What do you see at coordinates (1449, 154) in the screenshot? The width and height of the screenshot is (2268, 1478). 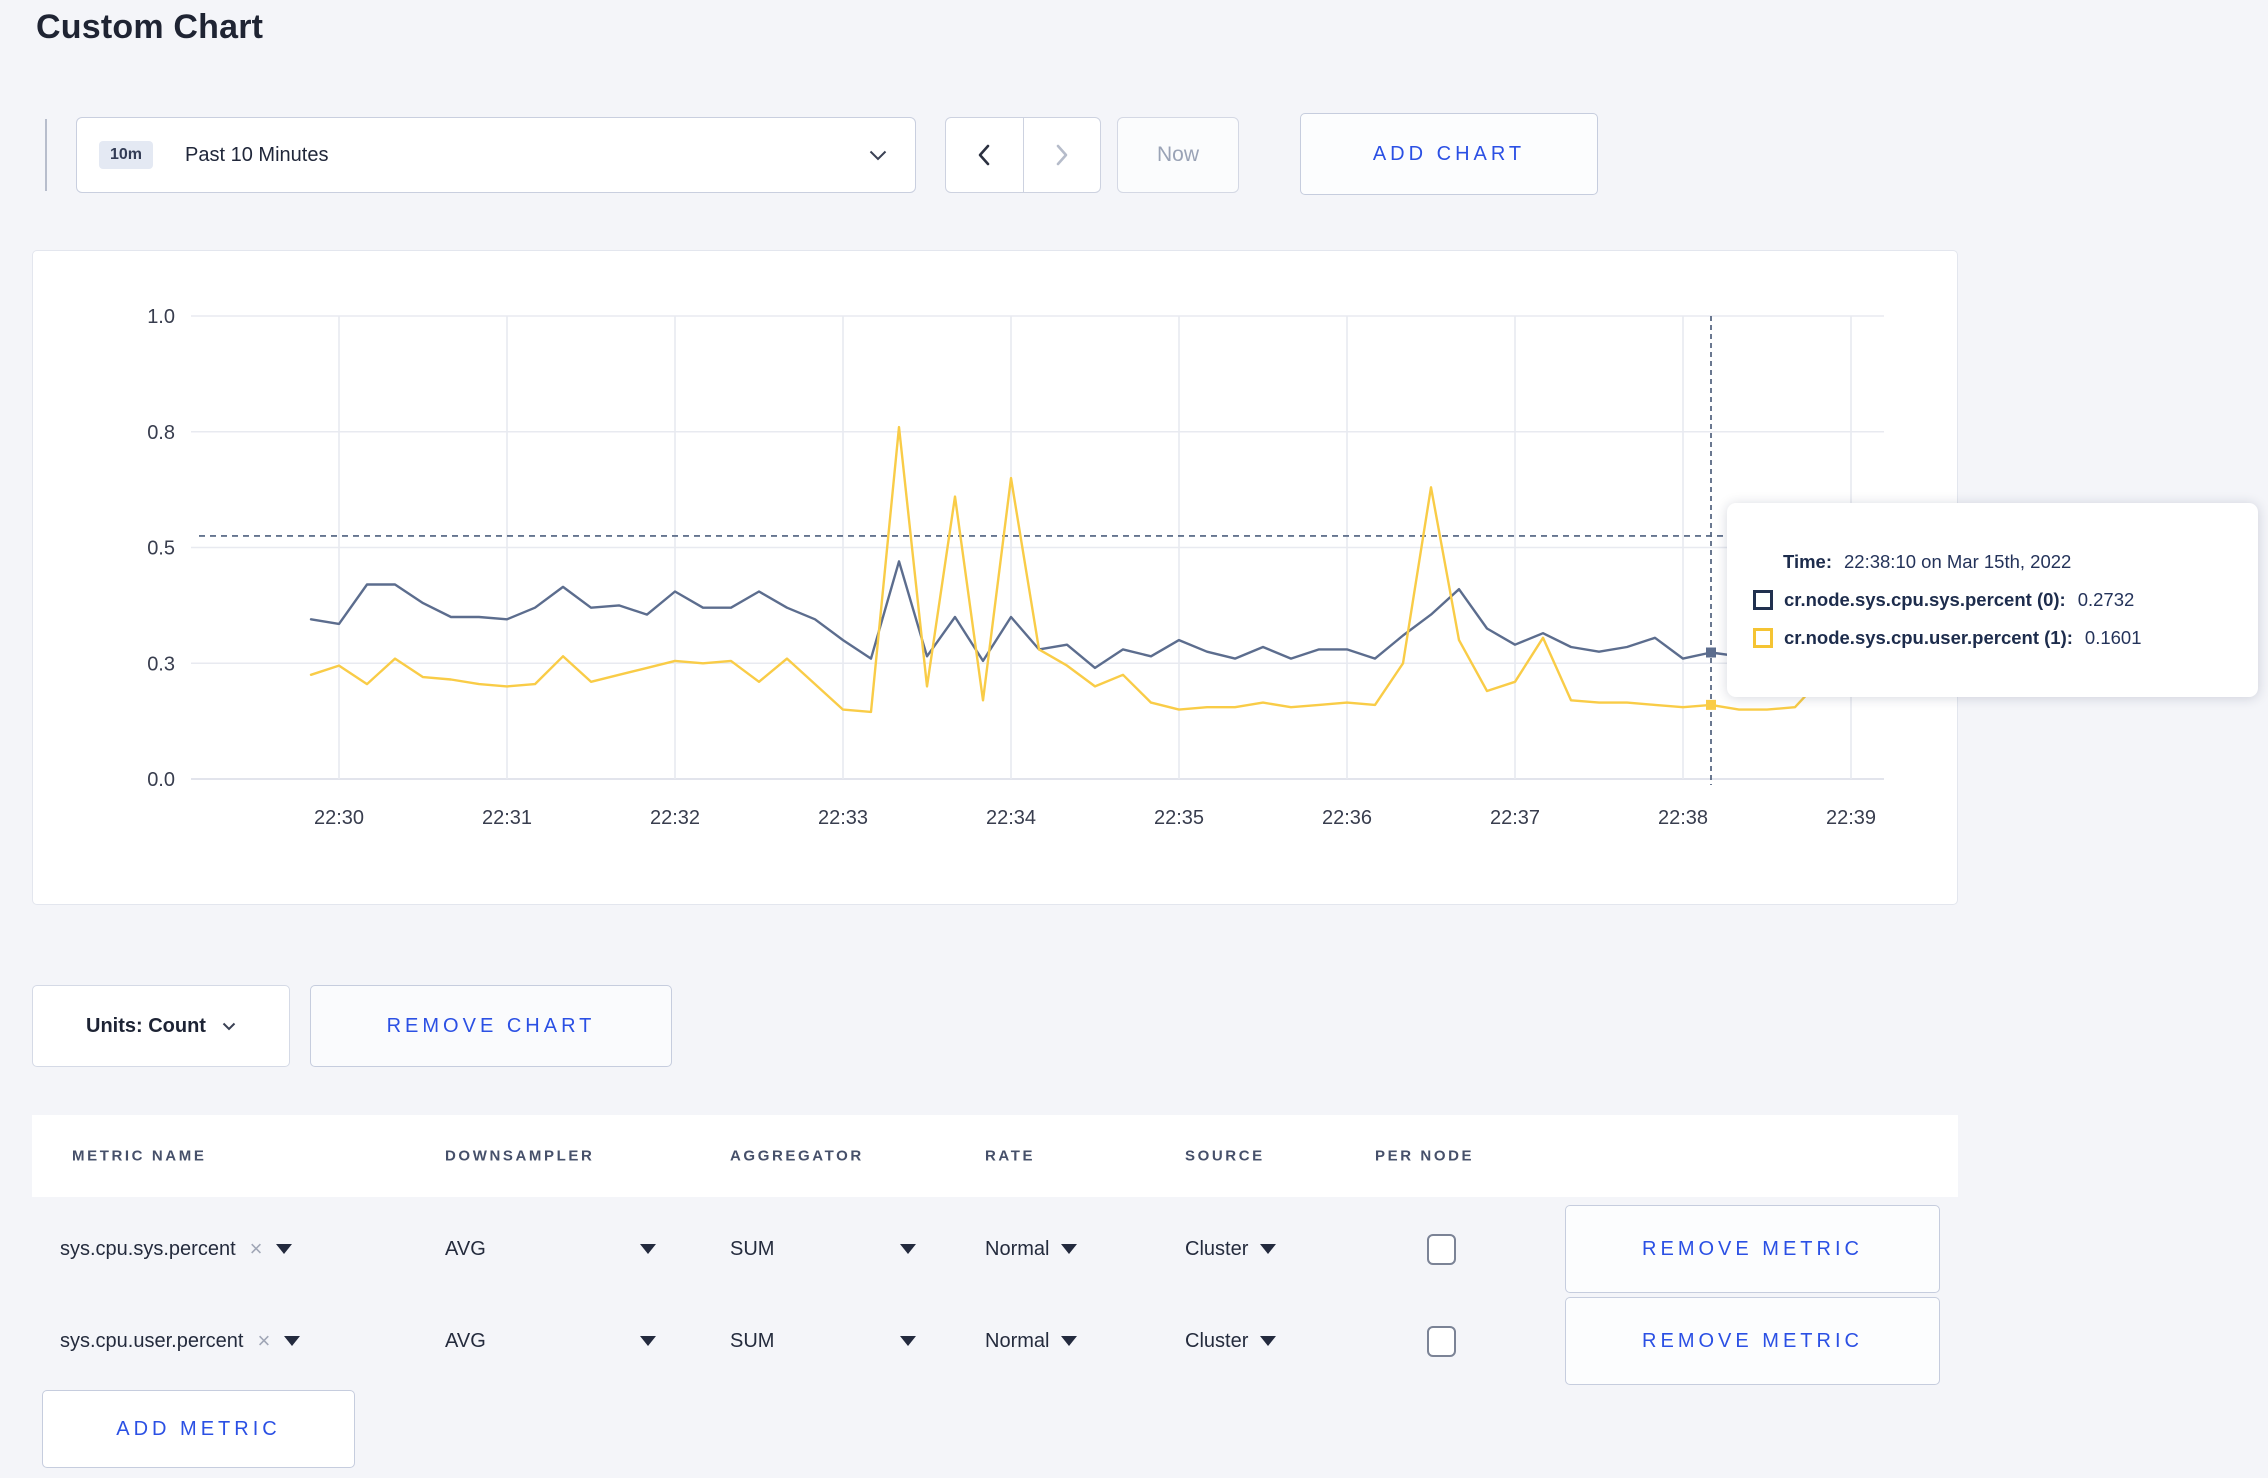 I see `add-chart-button: ADD CHART` at bounding box center [1449, 154].